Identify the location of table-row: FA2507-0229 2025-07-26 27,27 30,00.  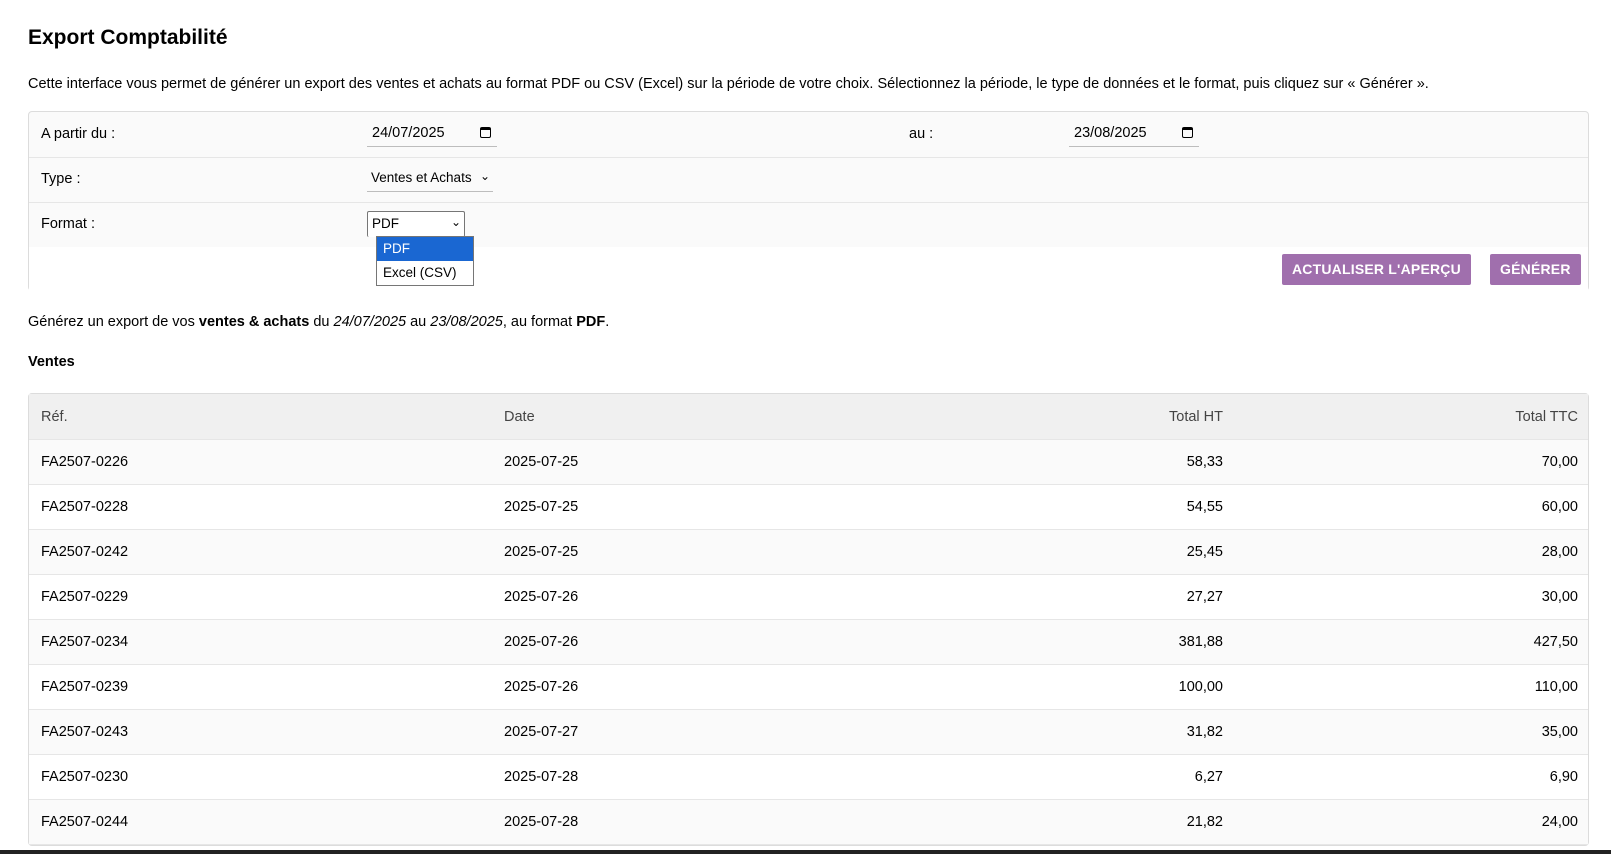
(808, 597).